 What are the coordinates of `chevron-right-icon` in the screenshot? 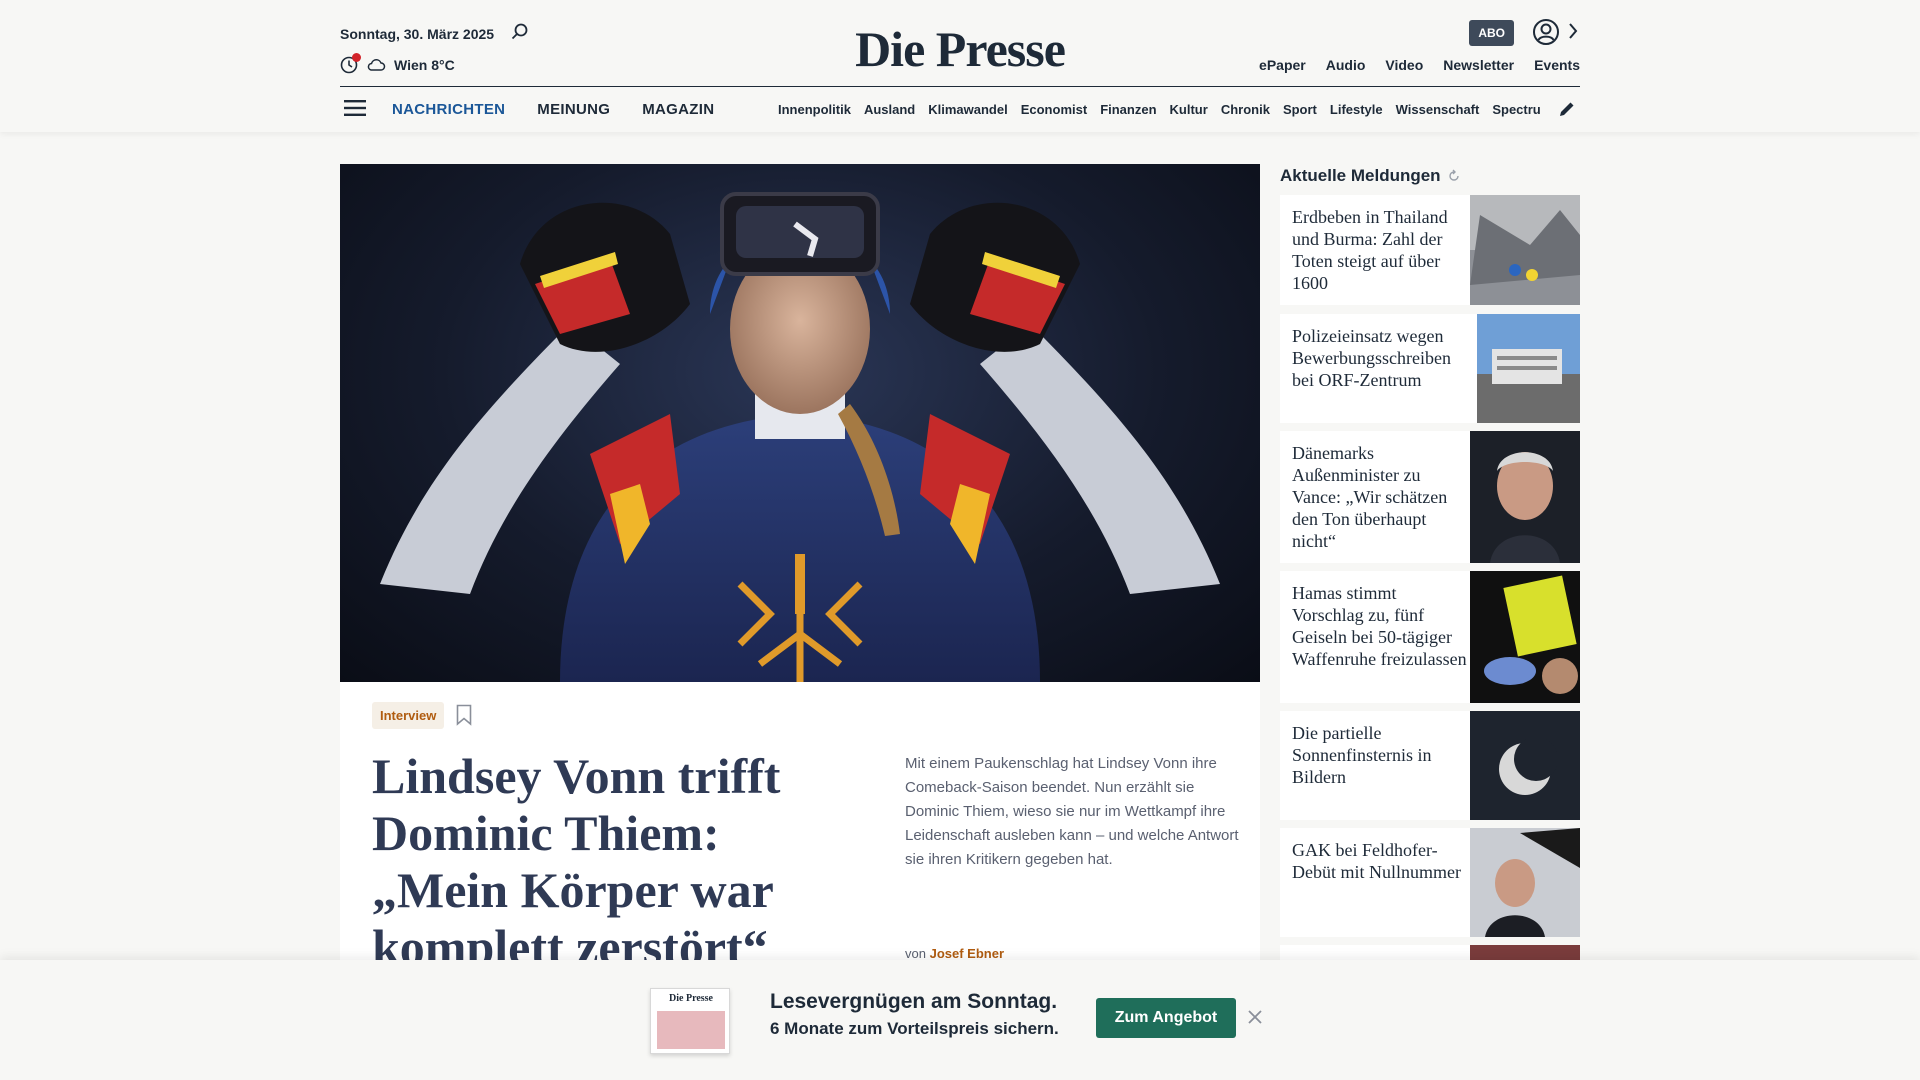 It's located at (1573, 31).